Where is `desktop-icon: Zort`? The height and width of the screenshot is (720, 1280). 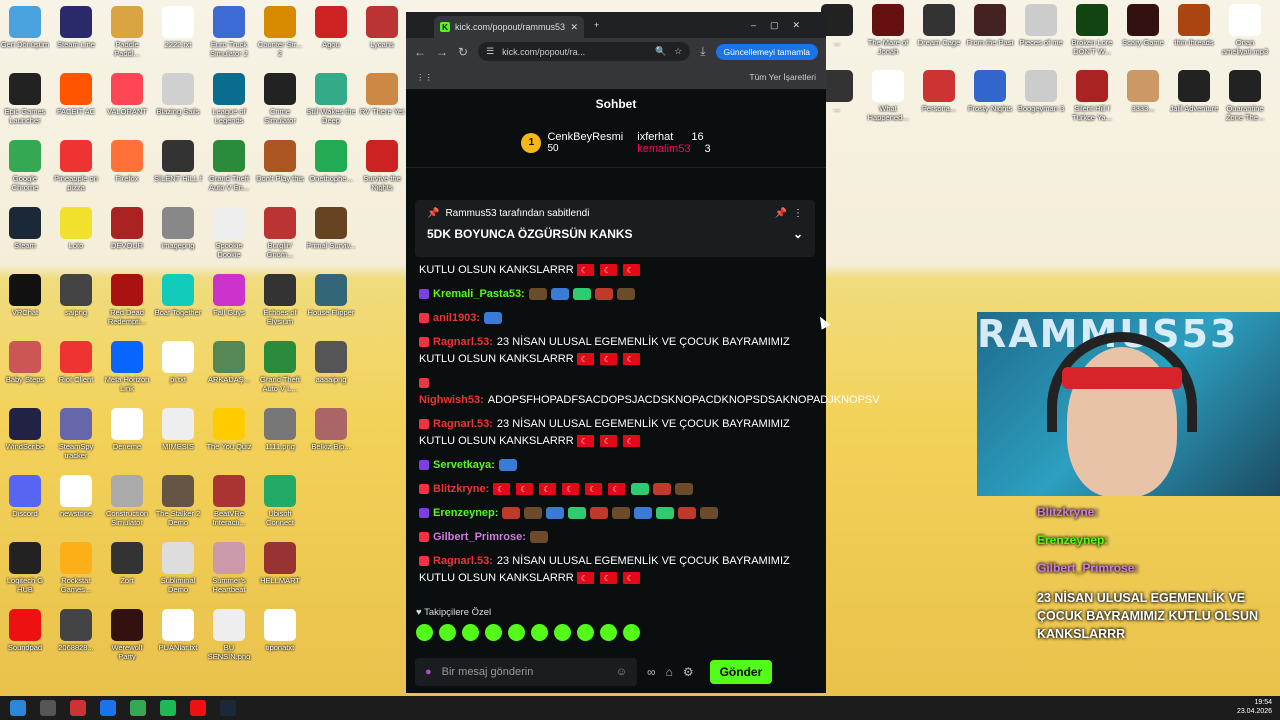 desktop-icon: Zort is located at coordinates (127, 568).